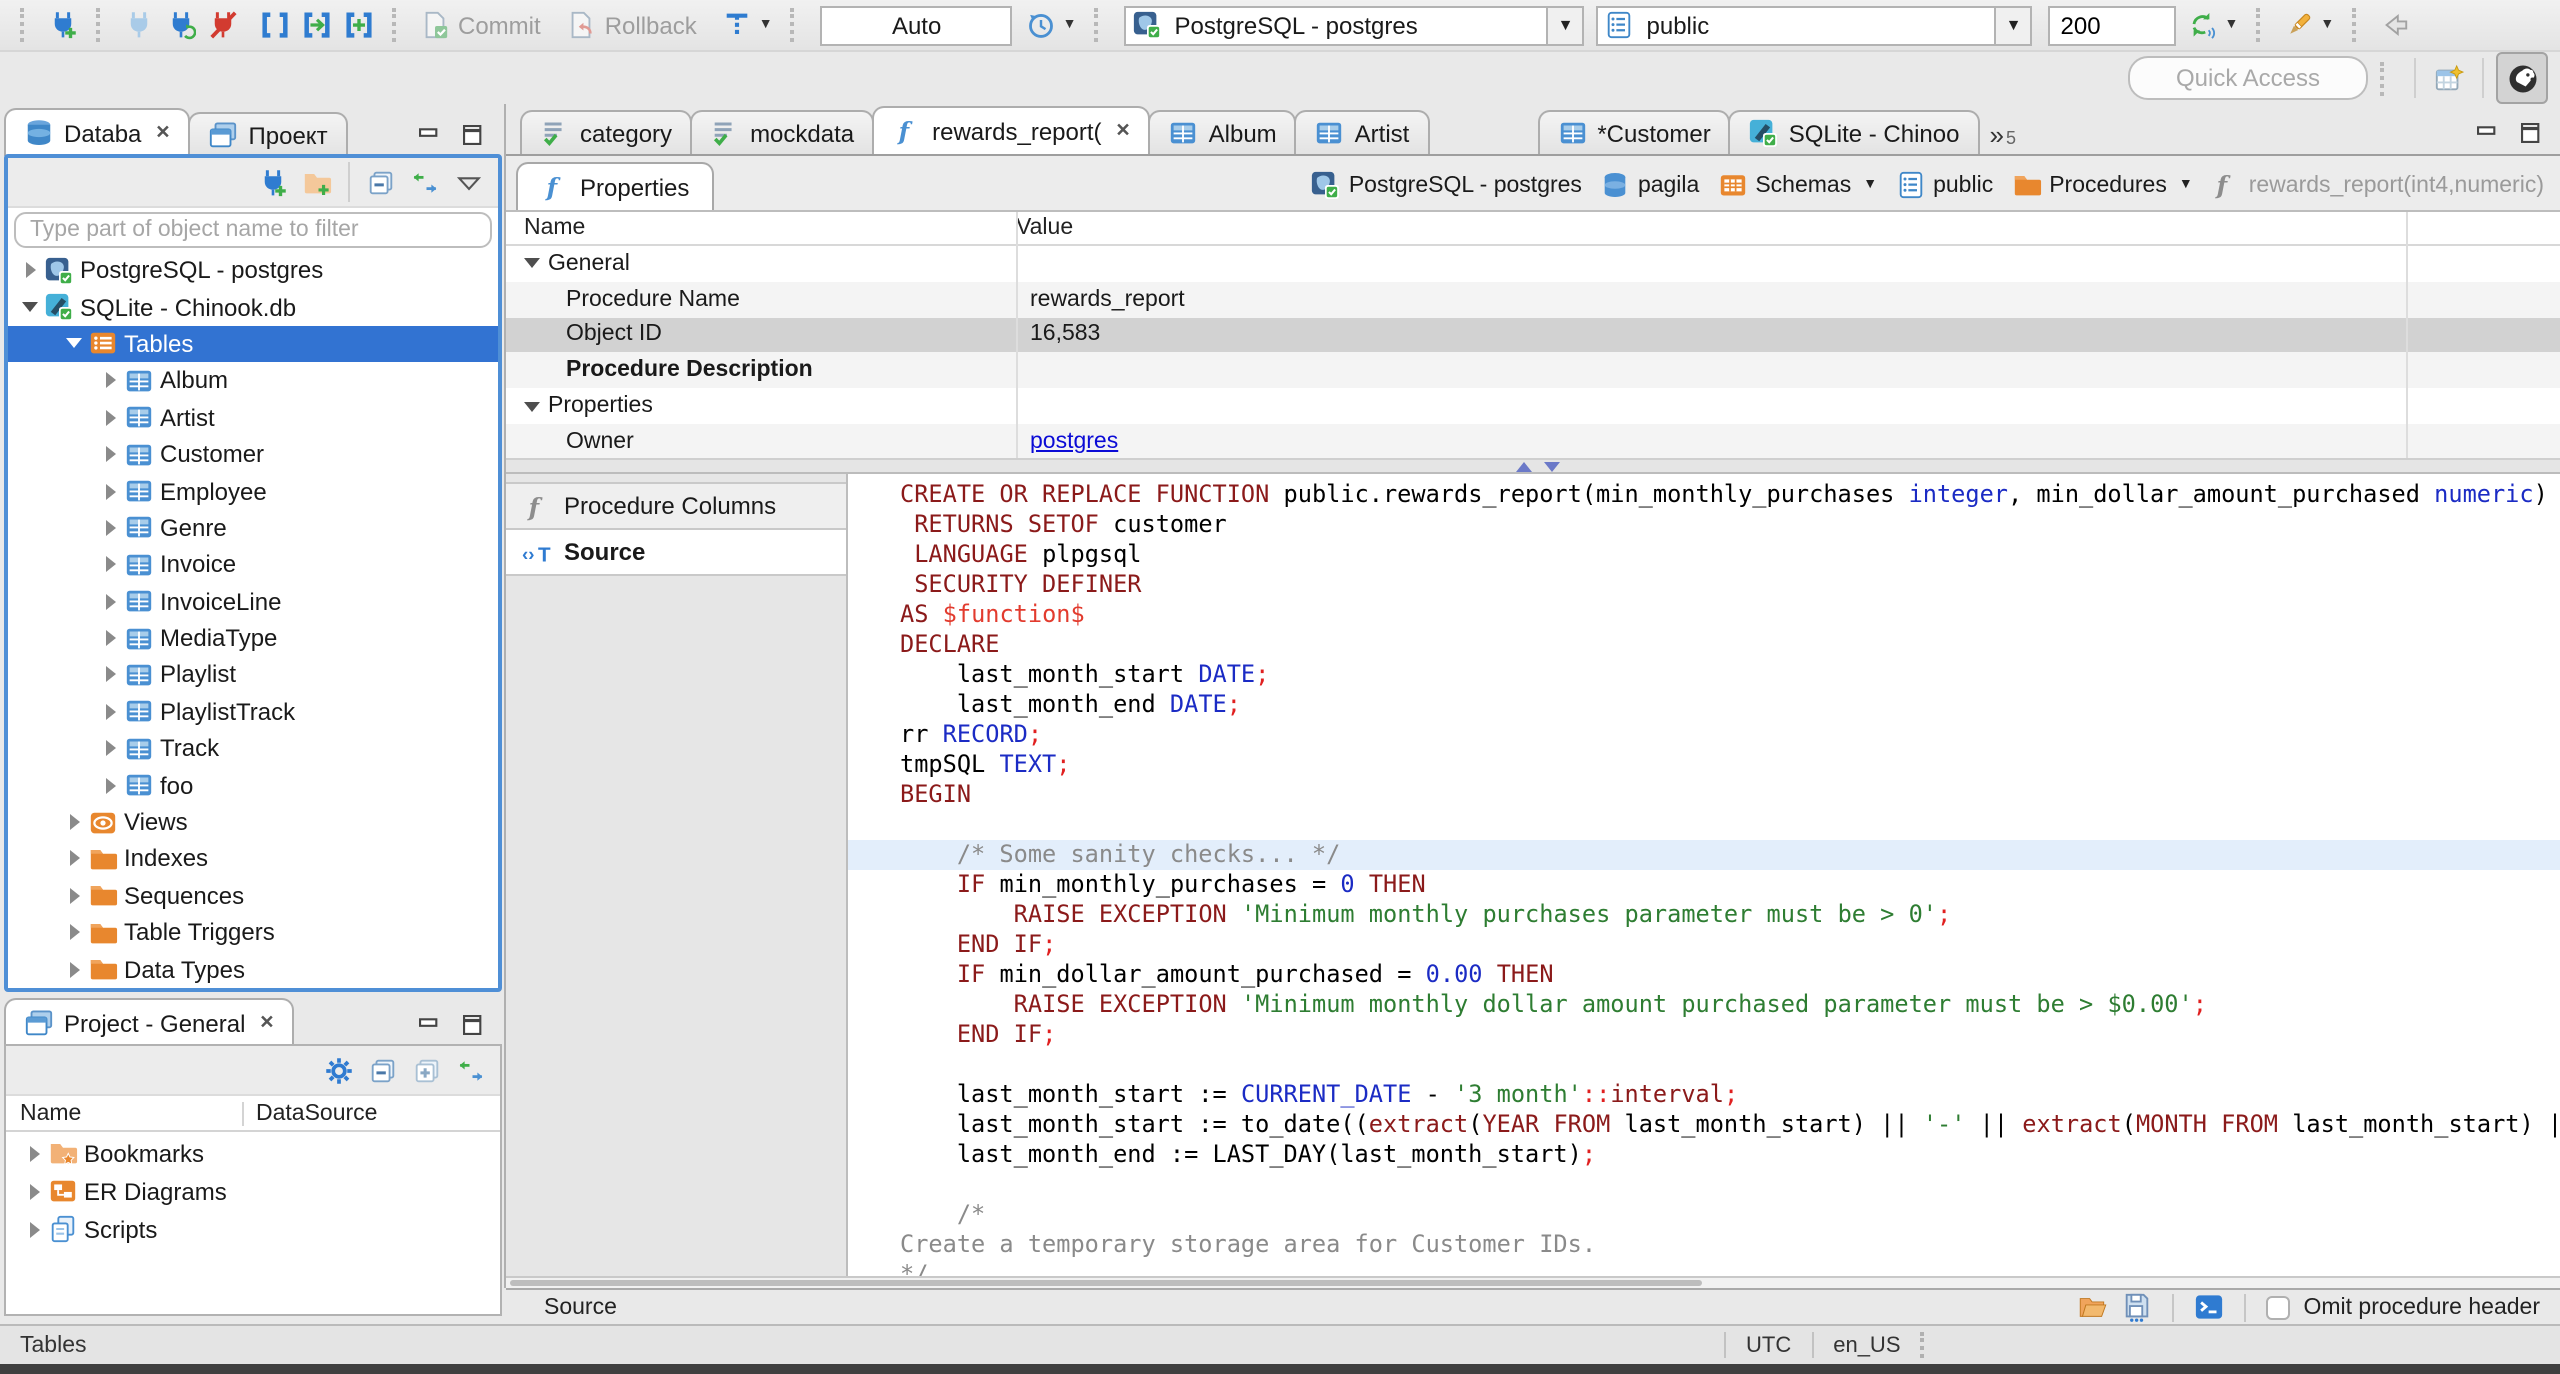  Describe the element at coordinates (2449, 78) in the screenshot. I see `open-perspective-button` at that location.